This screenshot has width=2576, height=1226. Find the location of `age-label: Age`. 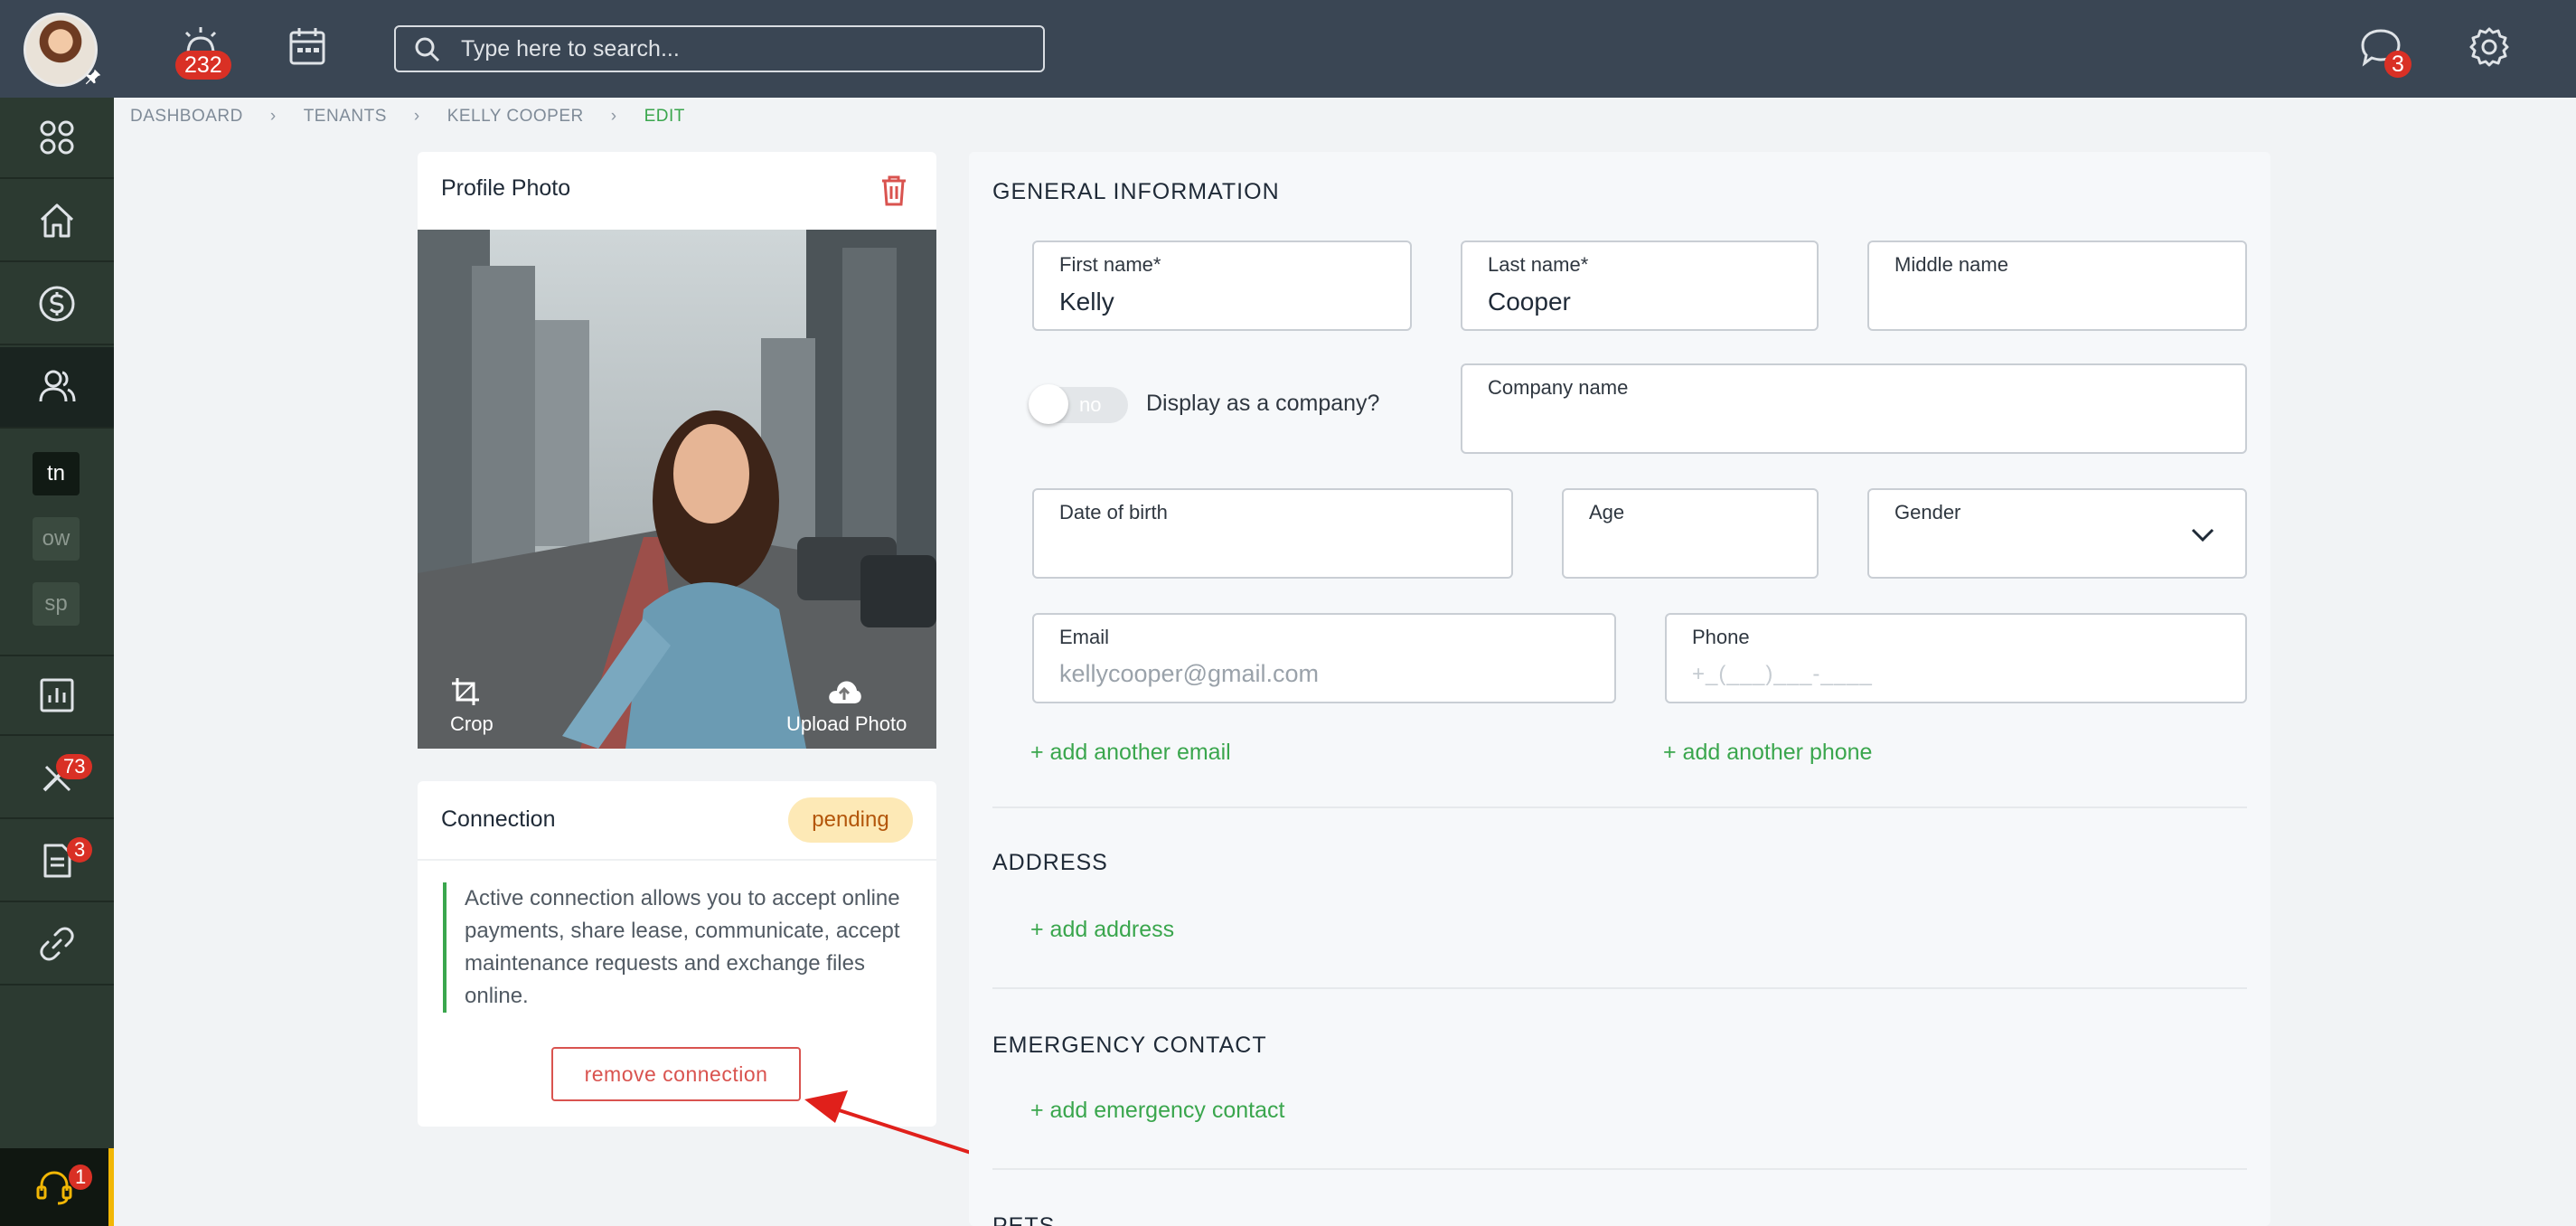

age-label: Age is located at coordinates (1607, 512).